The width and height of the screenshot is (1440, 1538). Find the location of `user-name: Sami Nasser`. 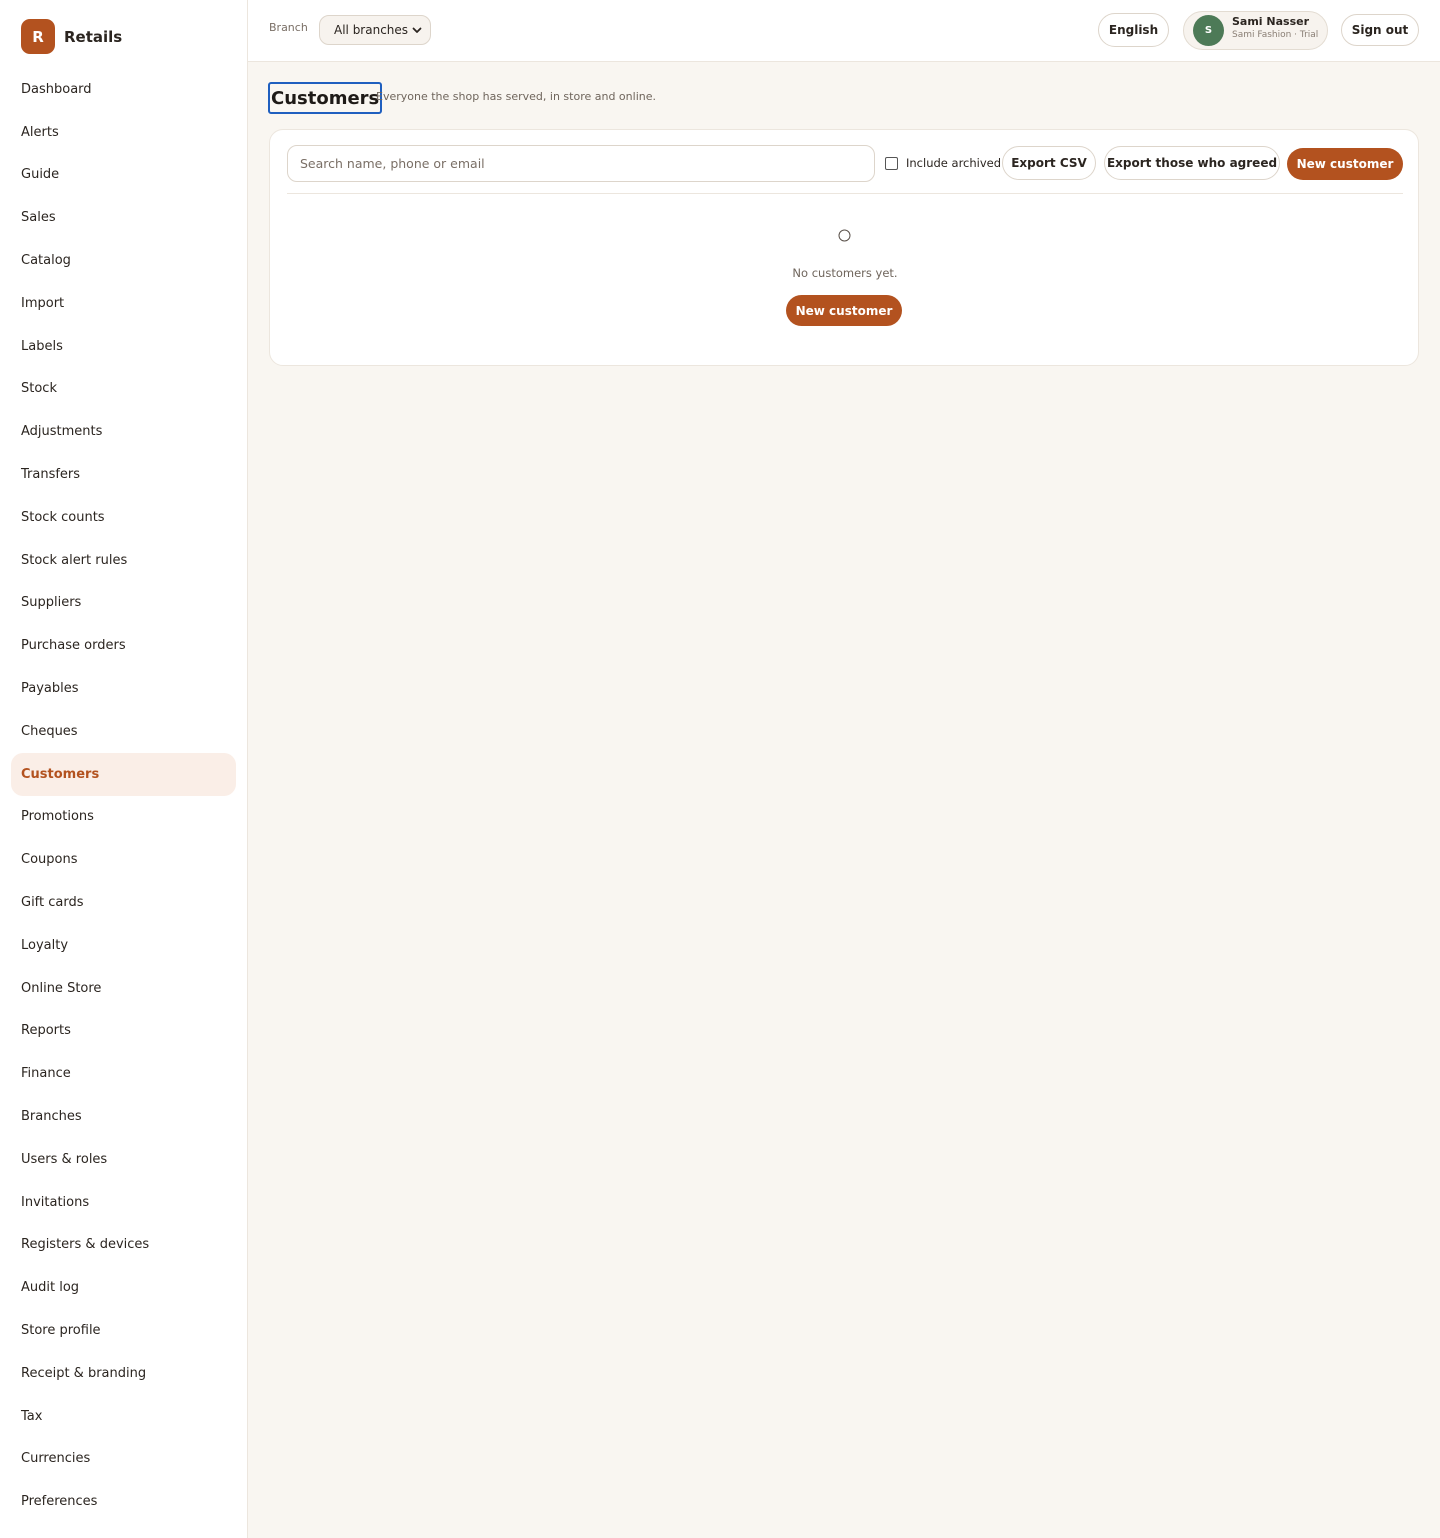

user-name: Sami Nasser is located at coordinates (1271, 21).